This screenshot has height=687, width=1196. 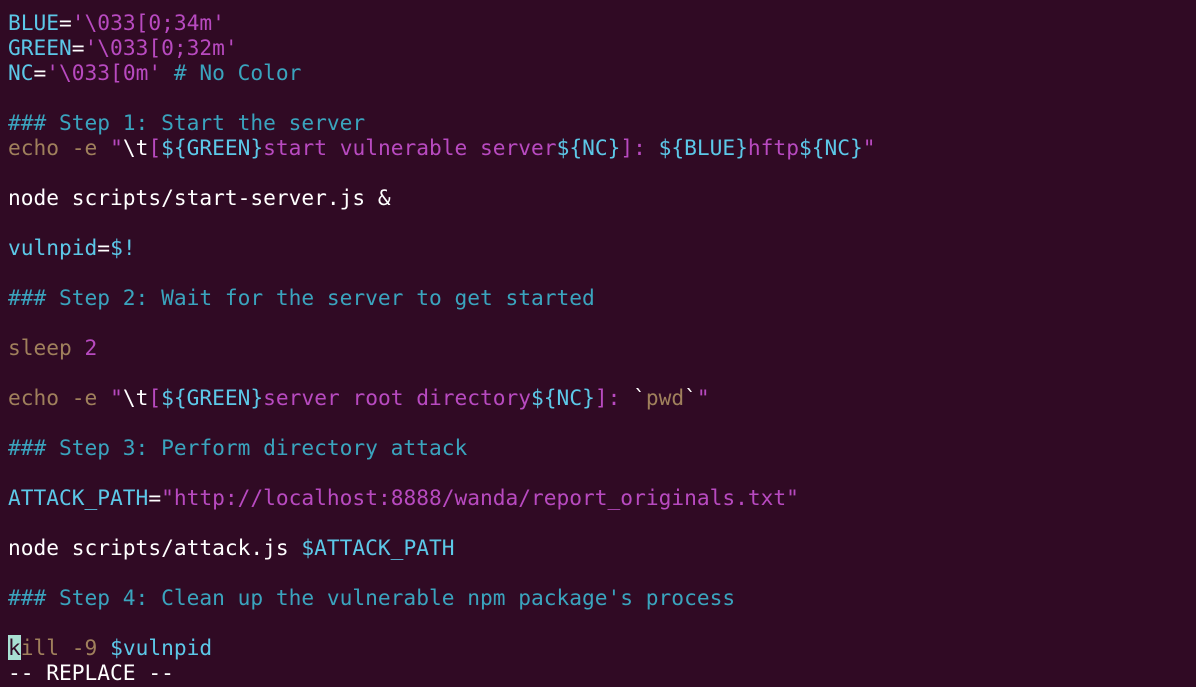 I want to click on code-token: pwd, so click(x=665, y=397).